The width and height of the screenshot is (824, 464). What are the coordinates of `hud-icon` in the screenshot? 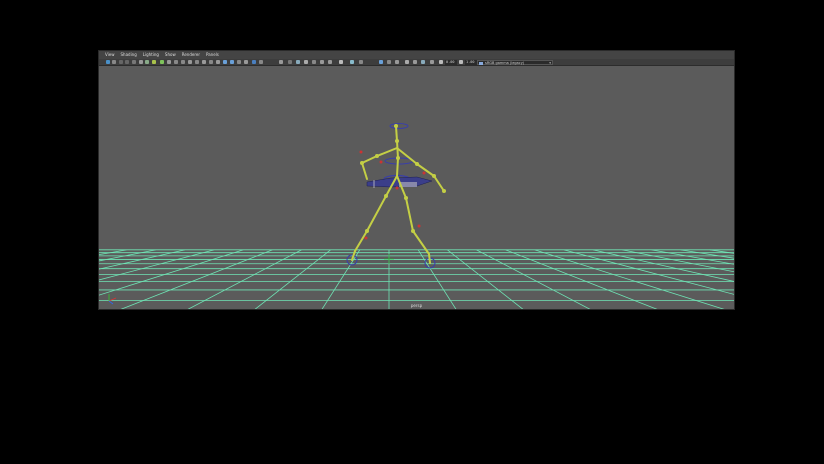 It's located at (397, 62).